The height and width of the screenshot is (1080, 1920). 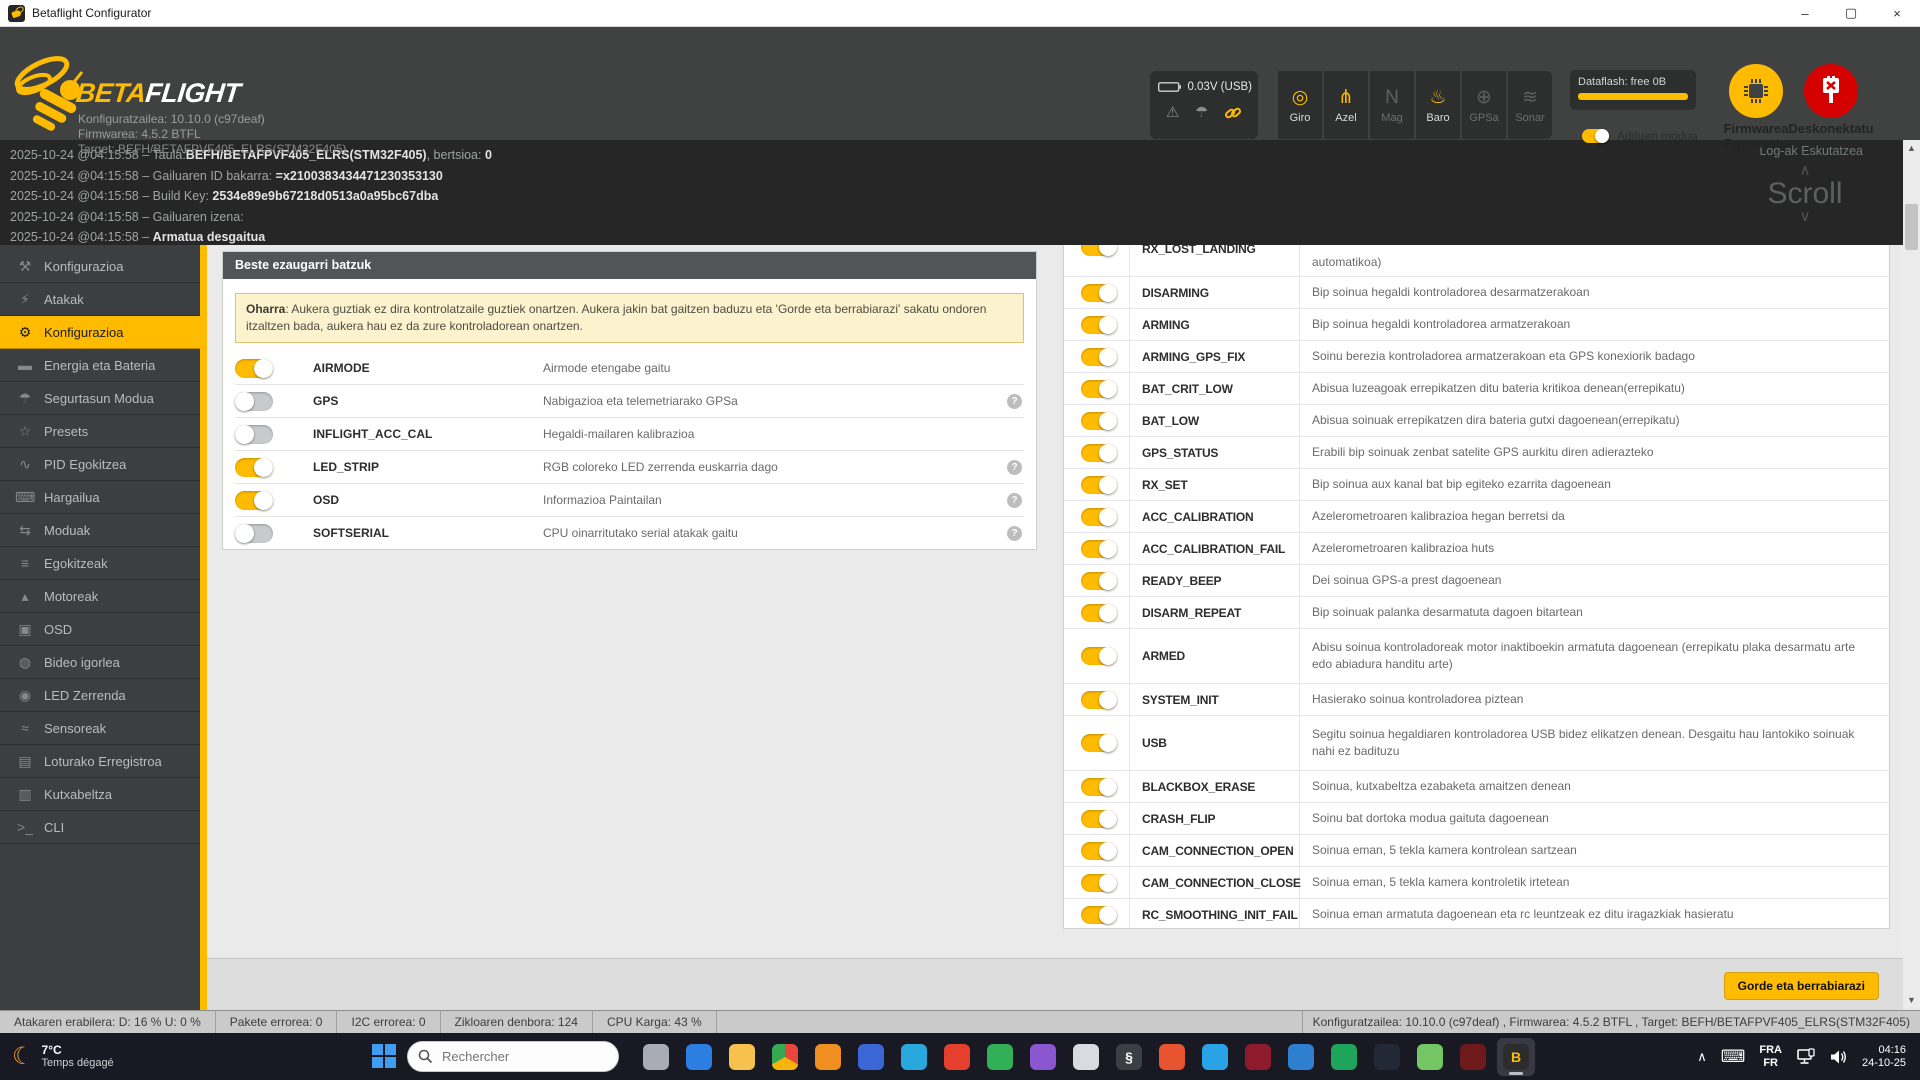 What do you see at coordinates (1839, 1057) in the screenshot?
I see `volume-icon` at bounding box center [1839, 1057].